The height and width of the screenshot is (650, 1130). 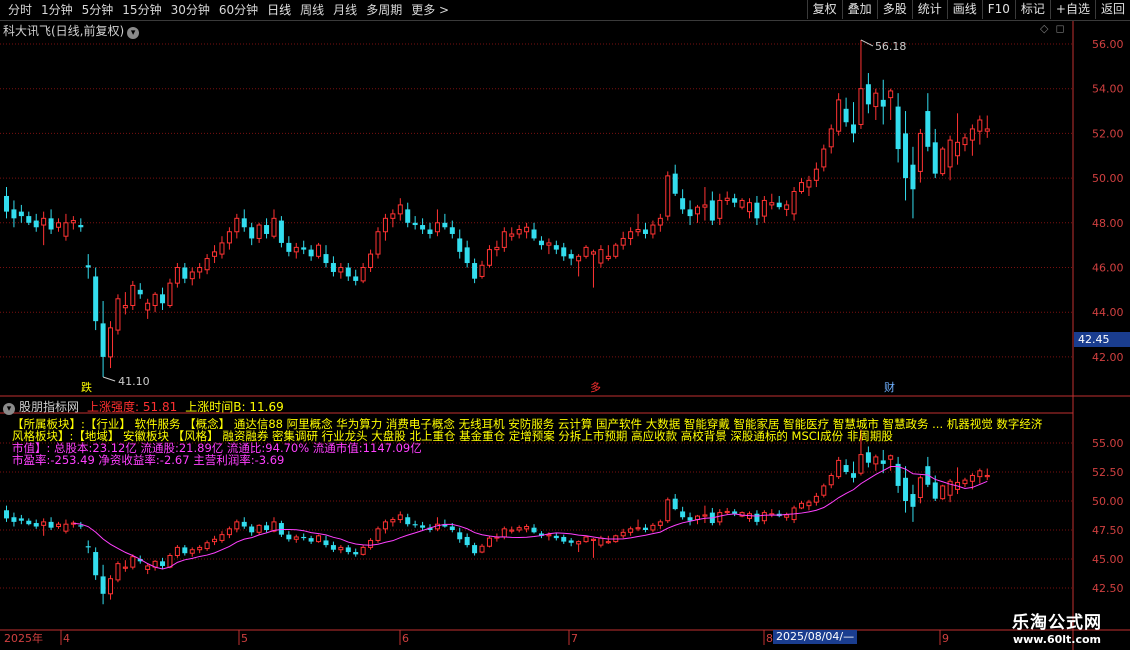 What do you see at coordinates (132, 406) in the screenshot?
I see `indicator-field-1: 上涨强度: 51.81` at bounding box center [132, 406].